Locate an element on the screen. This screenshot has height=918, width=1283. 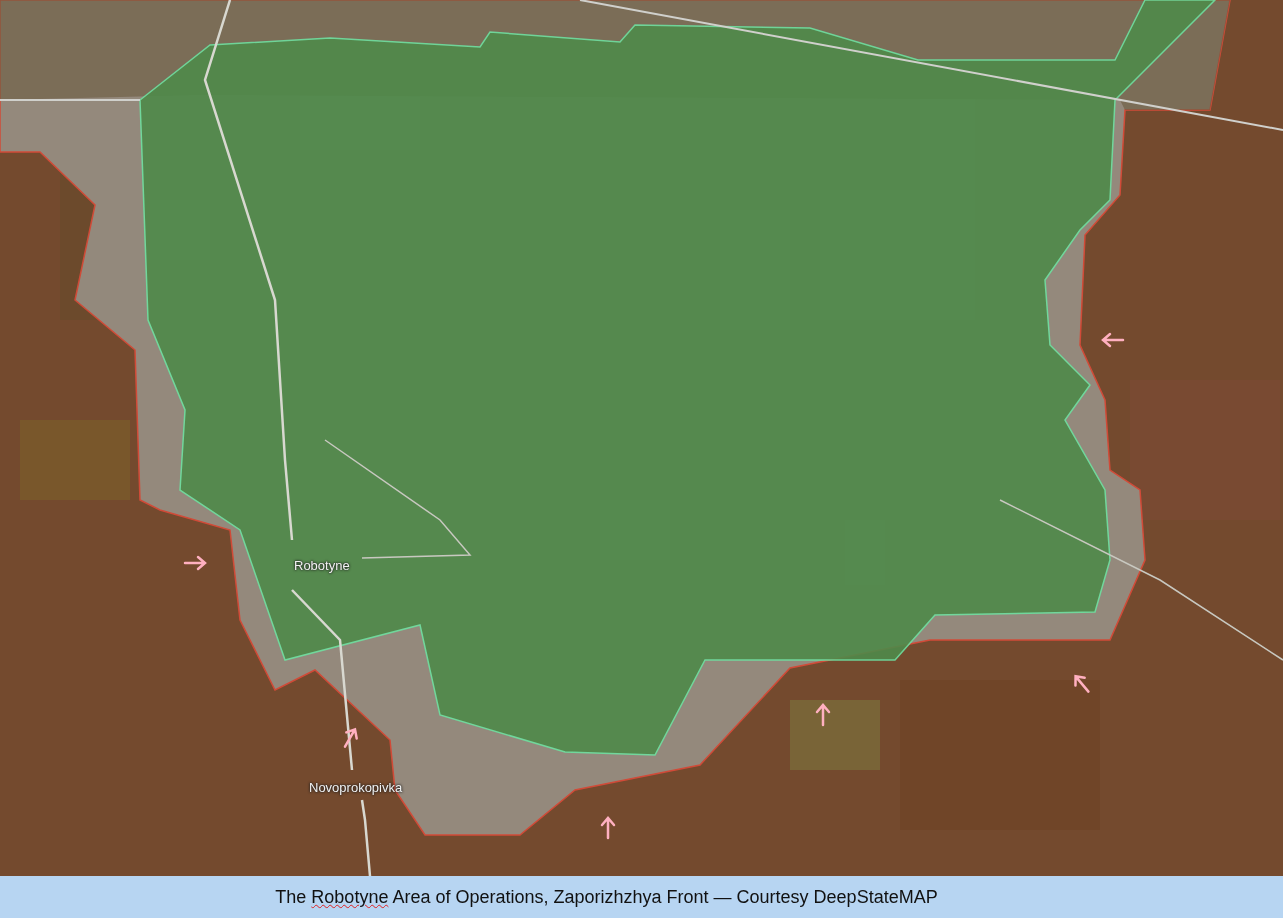
place-label: Robotyne is located at coordinates (322, 565).